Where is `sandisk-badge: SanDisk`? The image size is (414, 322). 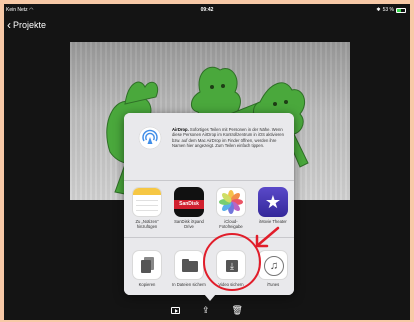 sandisk-badge: SanDisk is located at coordinates (189, 204).